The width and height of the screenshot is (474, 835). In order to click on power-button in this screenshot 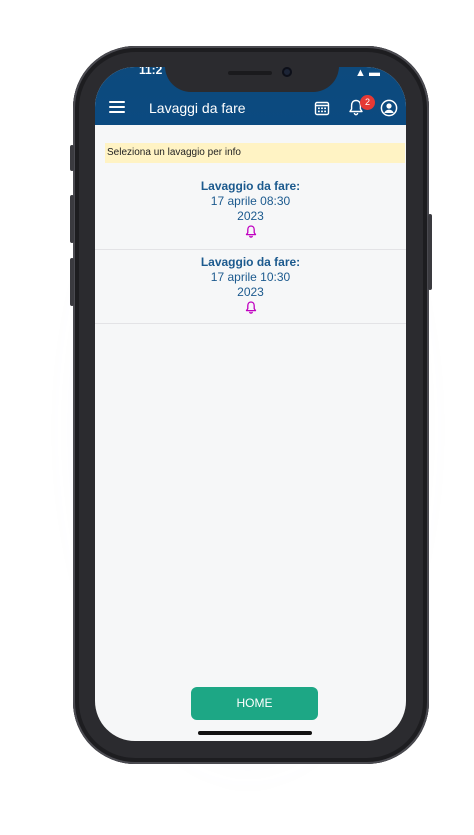, I will do `click(430, 252)`.